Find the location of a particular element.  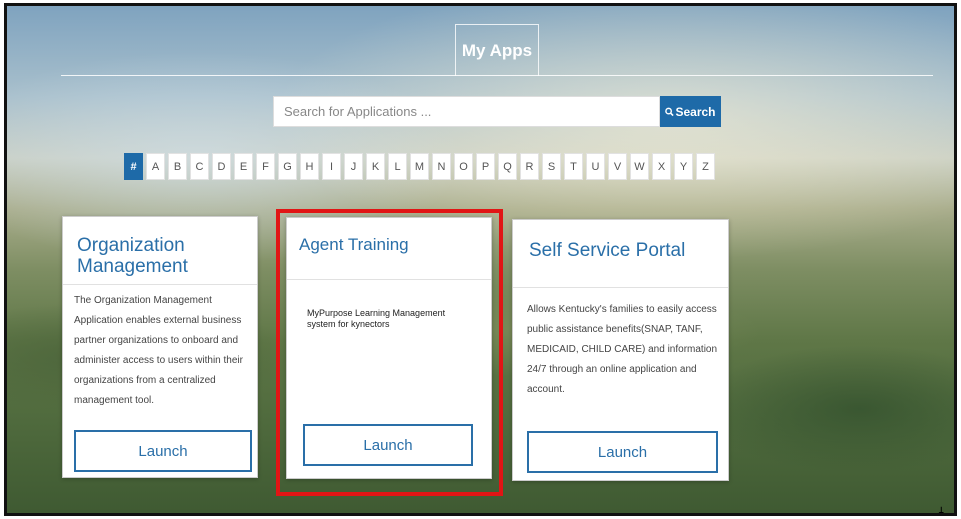

alphabet-letter: Q is located at coordinates (507, 166).